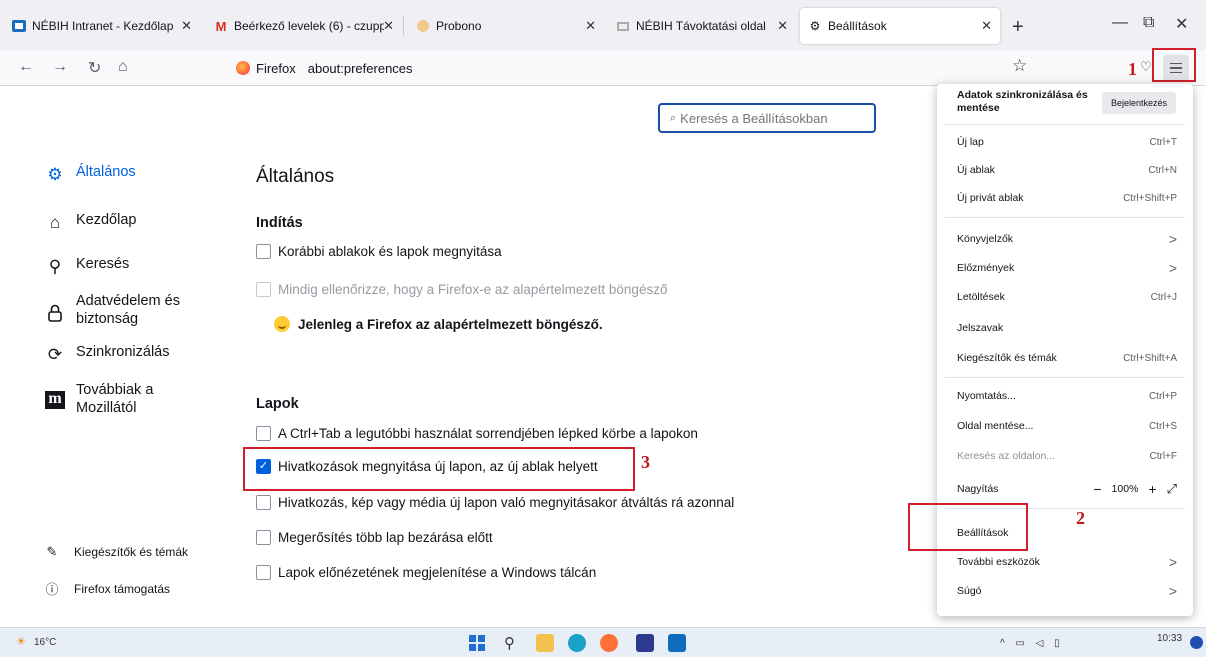 The height and width of the screenshot is (657, 1206). Describe the element at coordinates (1146, 67) in the screenshot. I see `pocket-icon: ♡` at that location.